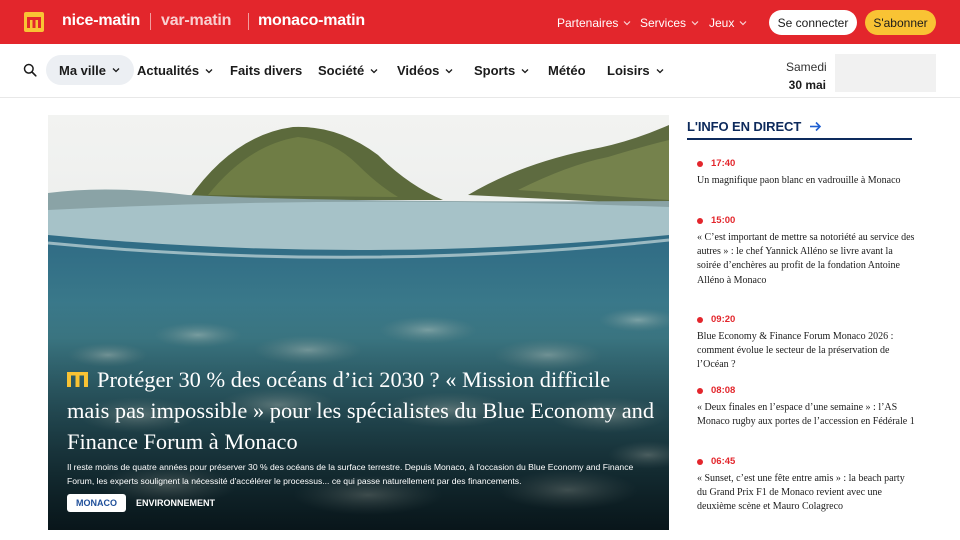 The height and width of the screenshot is (540, 960). What do you see at coordinates (168, 70) in the screenshot?
I see `nav-label: Actualités` at bounding box center [168, 70].